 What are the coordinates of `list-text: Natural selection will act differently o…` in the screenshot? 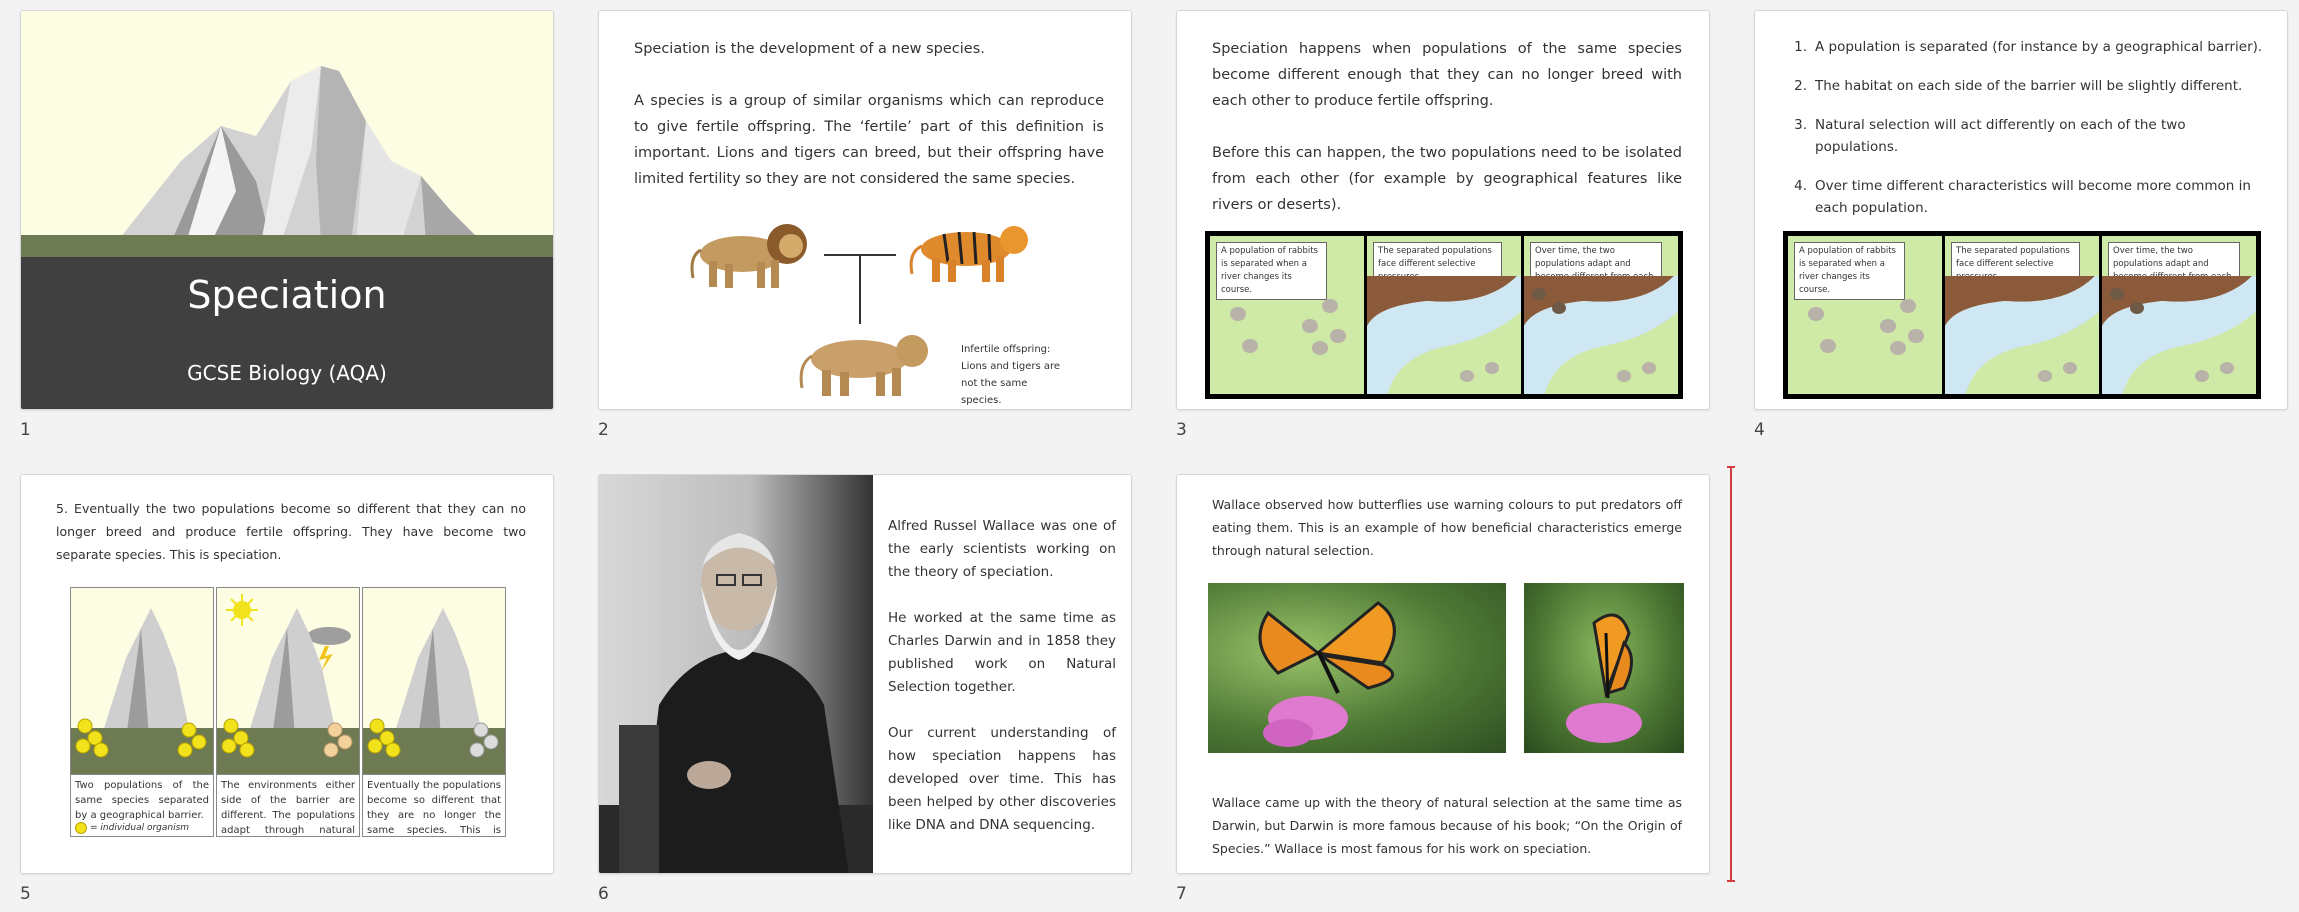 It's located at (2000, 136).